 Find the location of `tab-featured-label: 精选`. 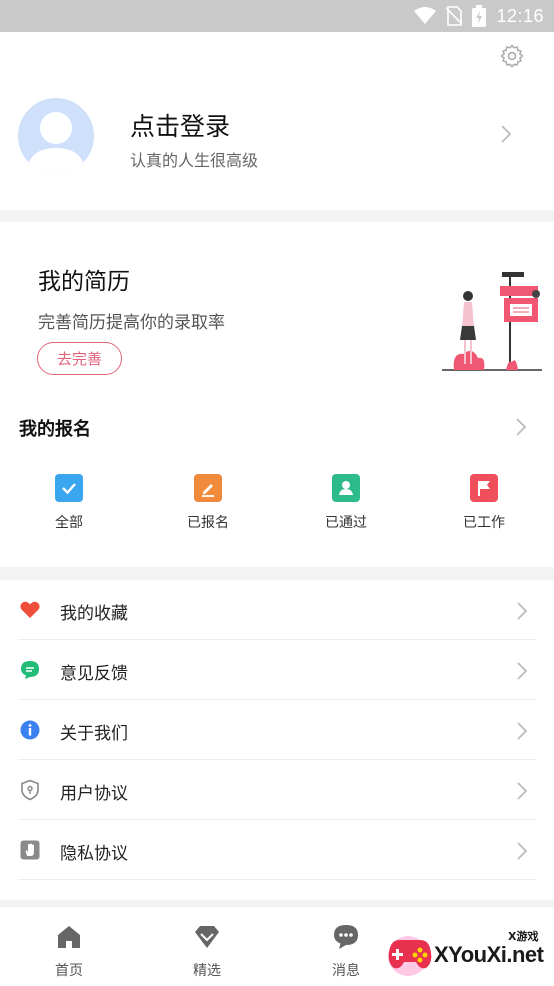

tab-featured-label: 精选 is located at coordinates (207, 971).